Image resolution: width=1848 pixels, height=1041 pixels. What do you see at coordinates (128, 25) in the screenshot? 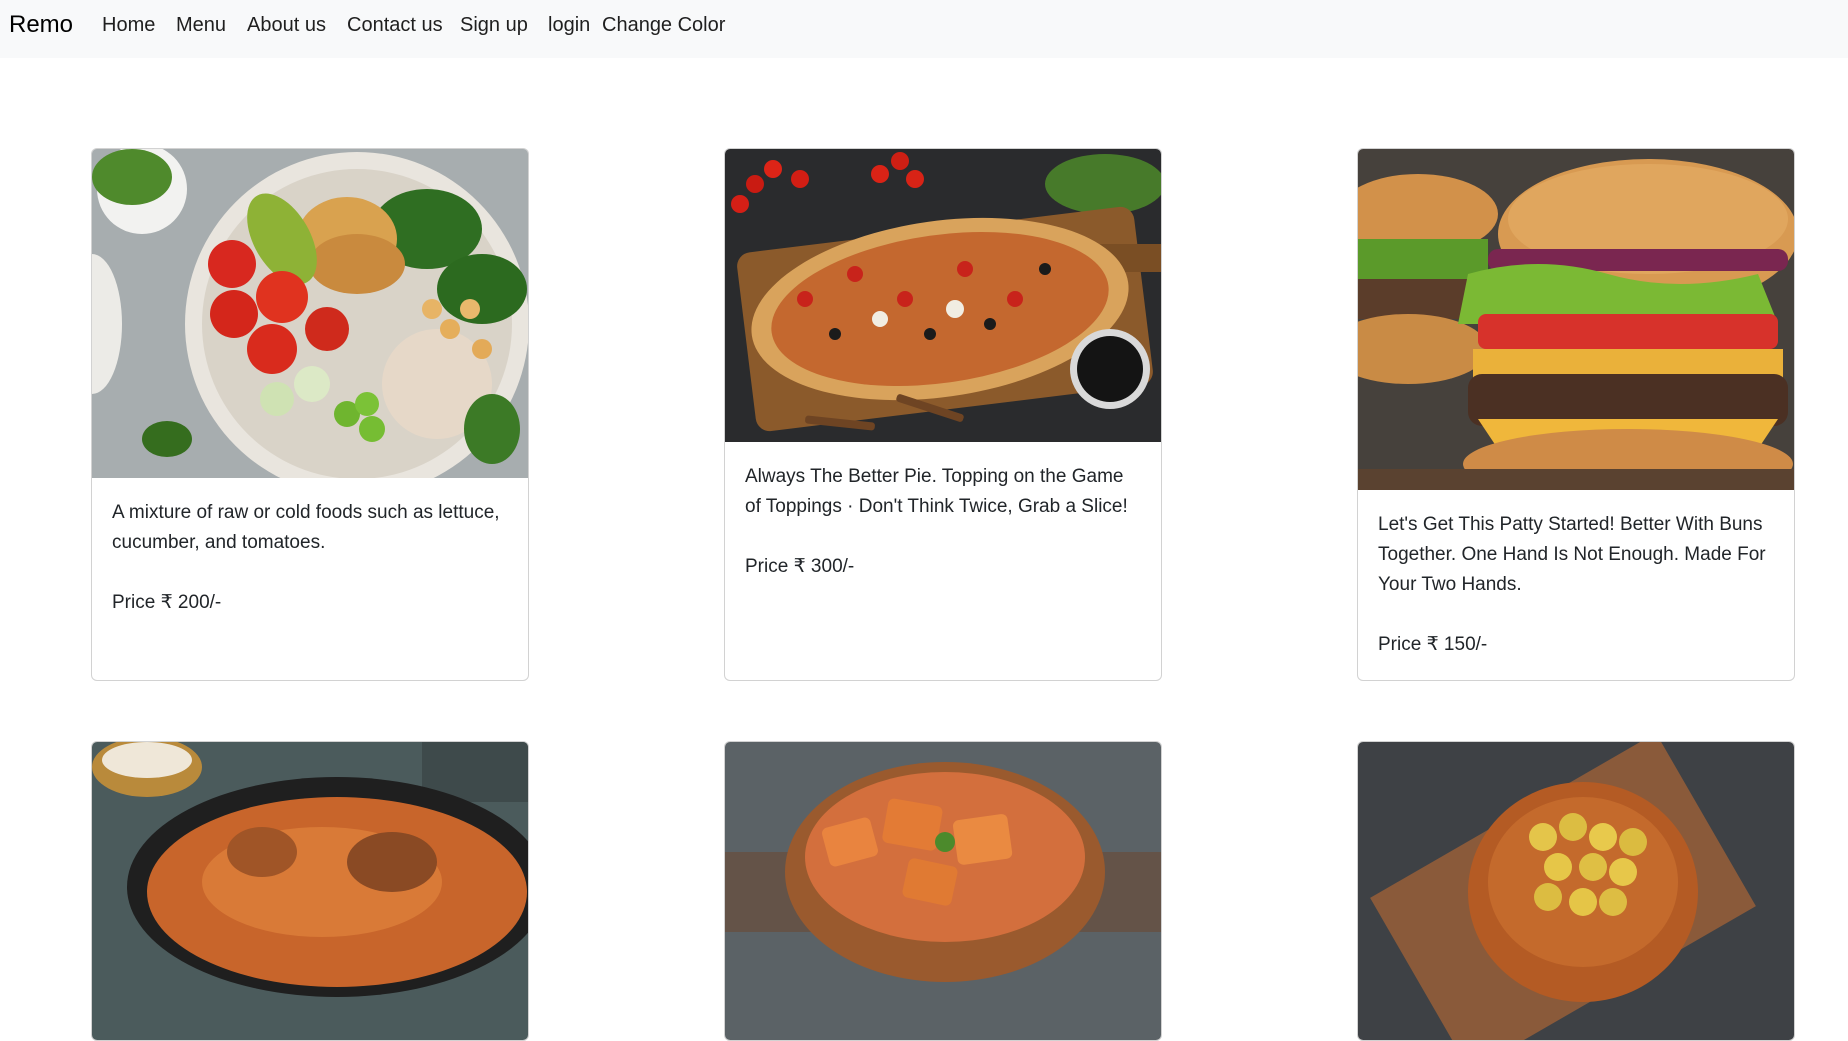
I see `nav-home-link: Home` at bounding box center [128, 25].